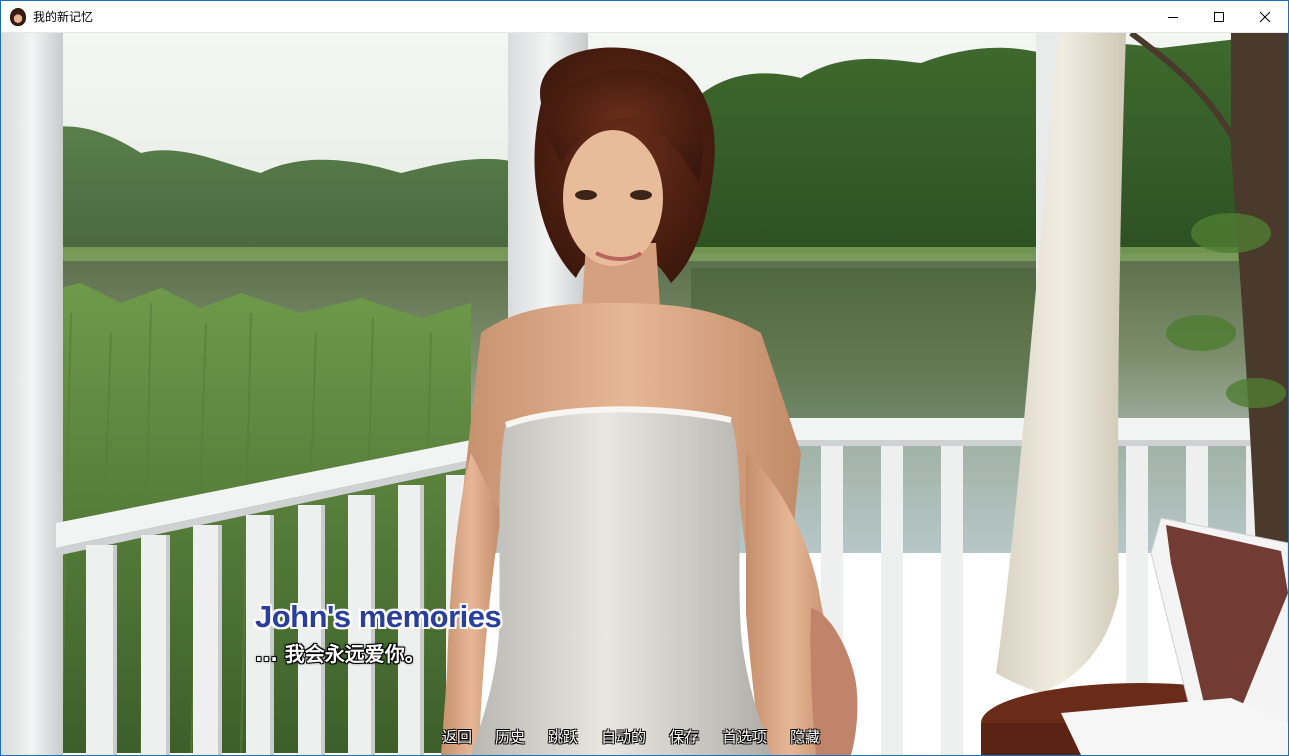 The image size is (1289, 756). What do you see at coordinates (18, 16) in the screenshot?
I see `character-portrait-icon` at bounding box center [18, 16].